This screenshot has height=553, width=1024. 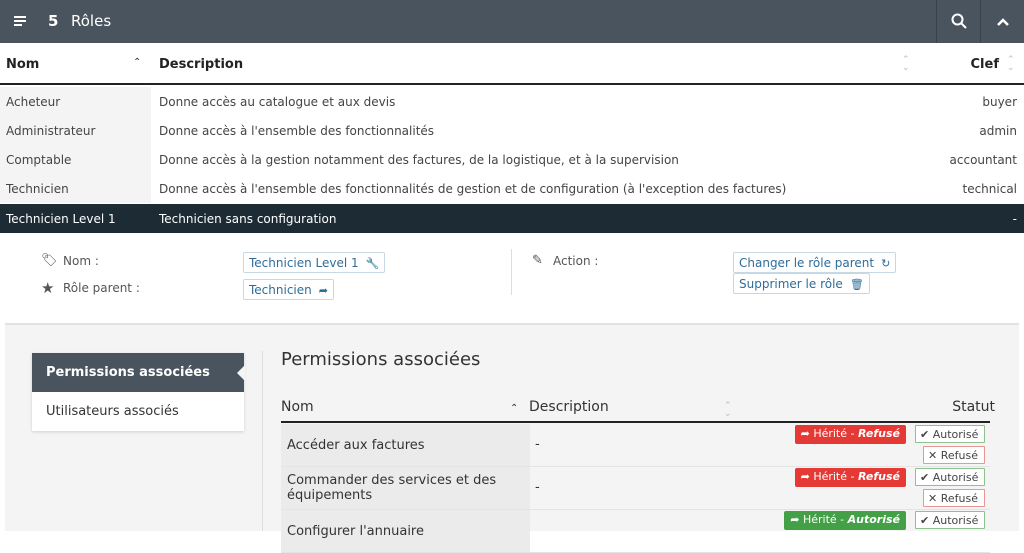 I want to click on table-header: Nom ⌃ Description ⌃ ⌄ Clef ⌃ ⌄, so click(x=512, y=64).